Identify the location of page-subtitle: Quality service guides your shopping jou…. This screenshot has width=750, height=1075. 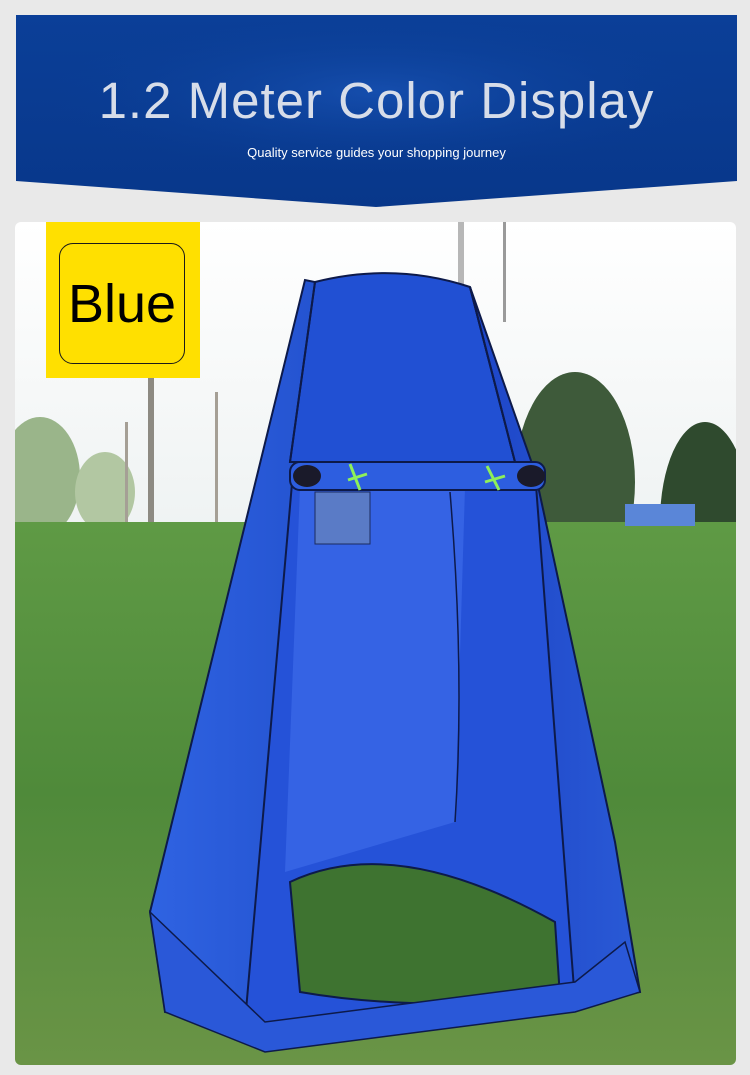
(376, 152).